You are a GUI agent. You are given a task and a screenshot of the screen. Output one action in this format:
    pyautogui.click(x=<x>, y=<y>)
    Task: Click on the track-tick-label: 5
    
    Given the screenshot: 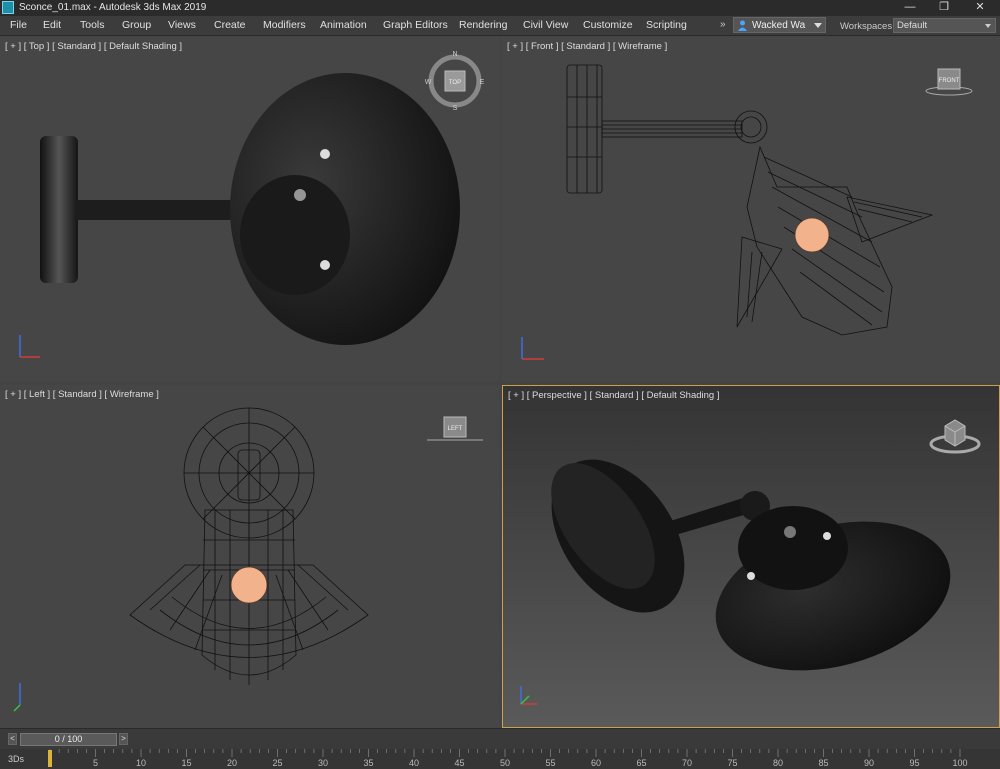 What is the action you would take?
    pyautogui.click(x=95, y=763)
    